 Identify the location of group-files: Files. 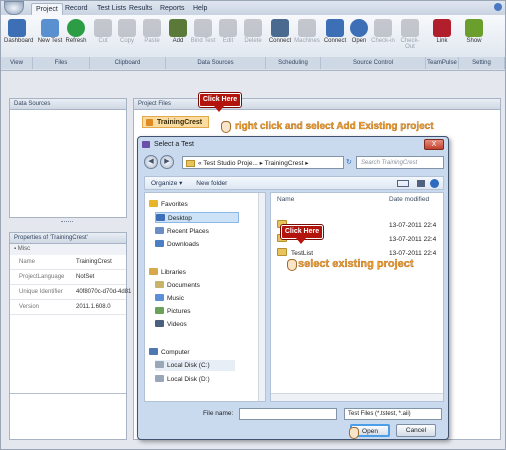
(61, 63).